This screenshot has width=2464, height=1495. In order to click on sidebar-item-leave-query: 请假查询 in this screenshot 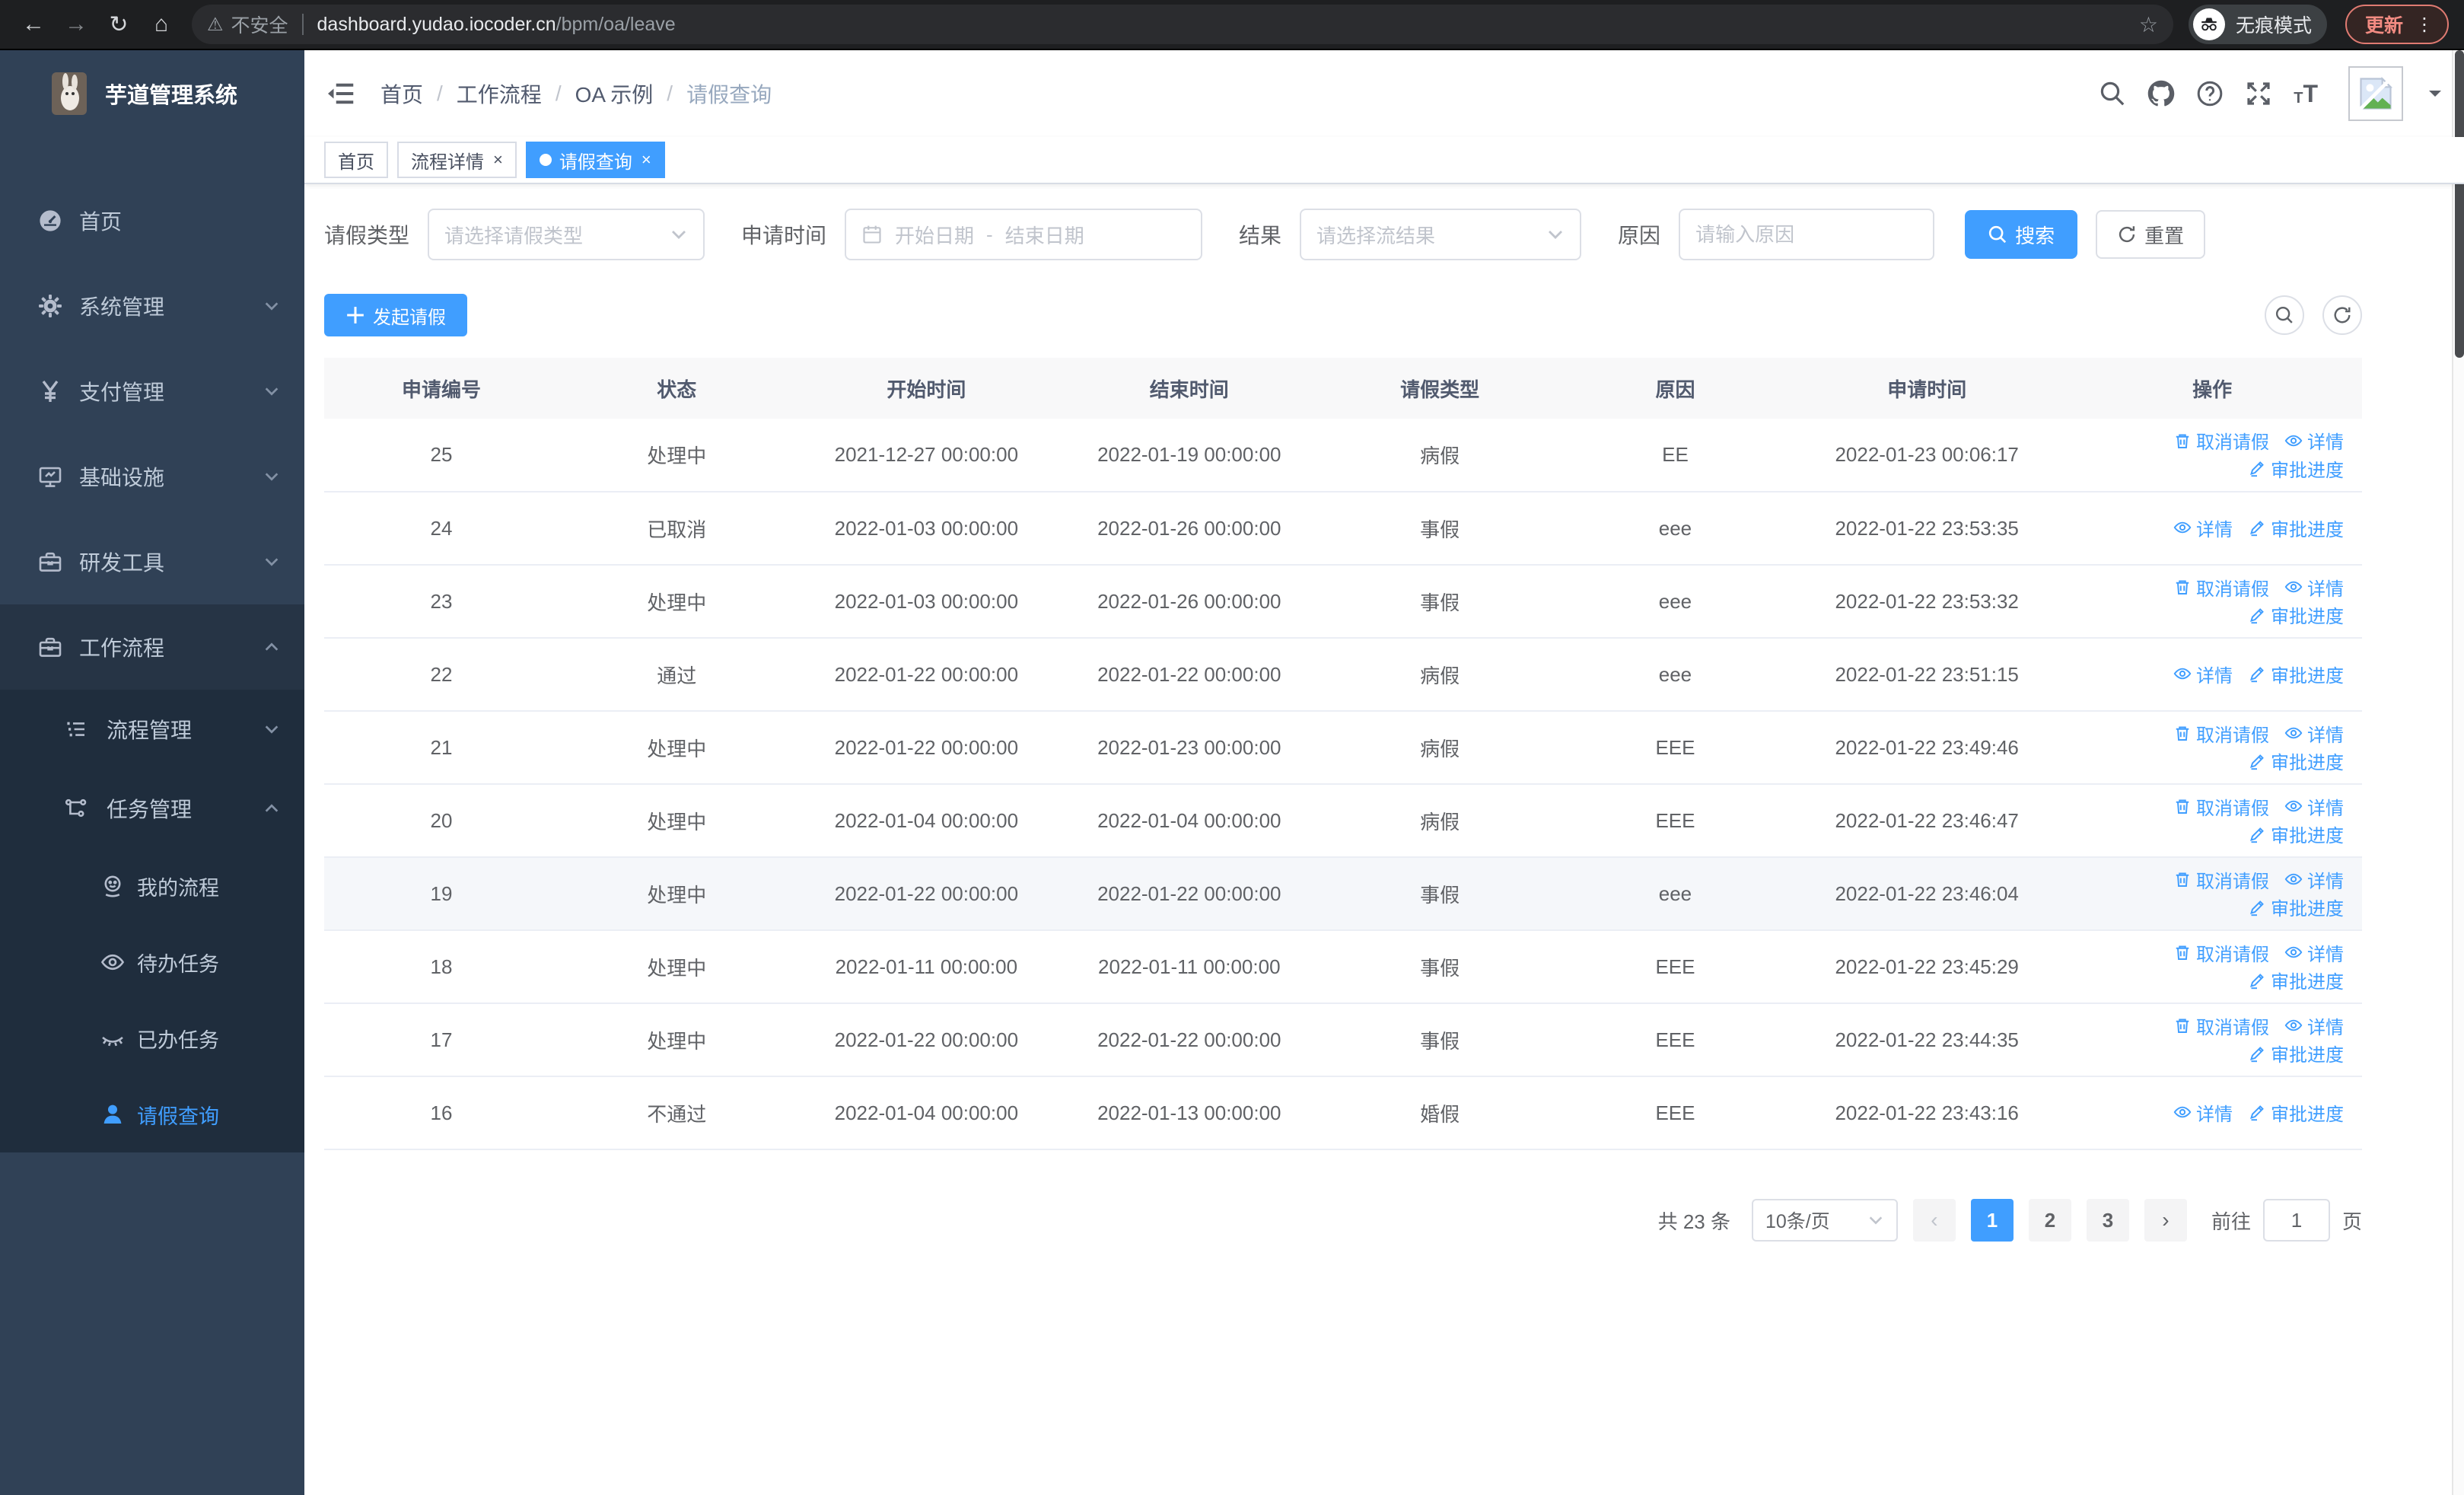, I will do `click(152, 1114)`.